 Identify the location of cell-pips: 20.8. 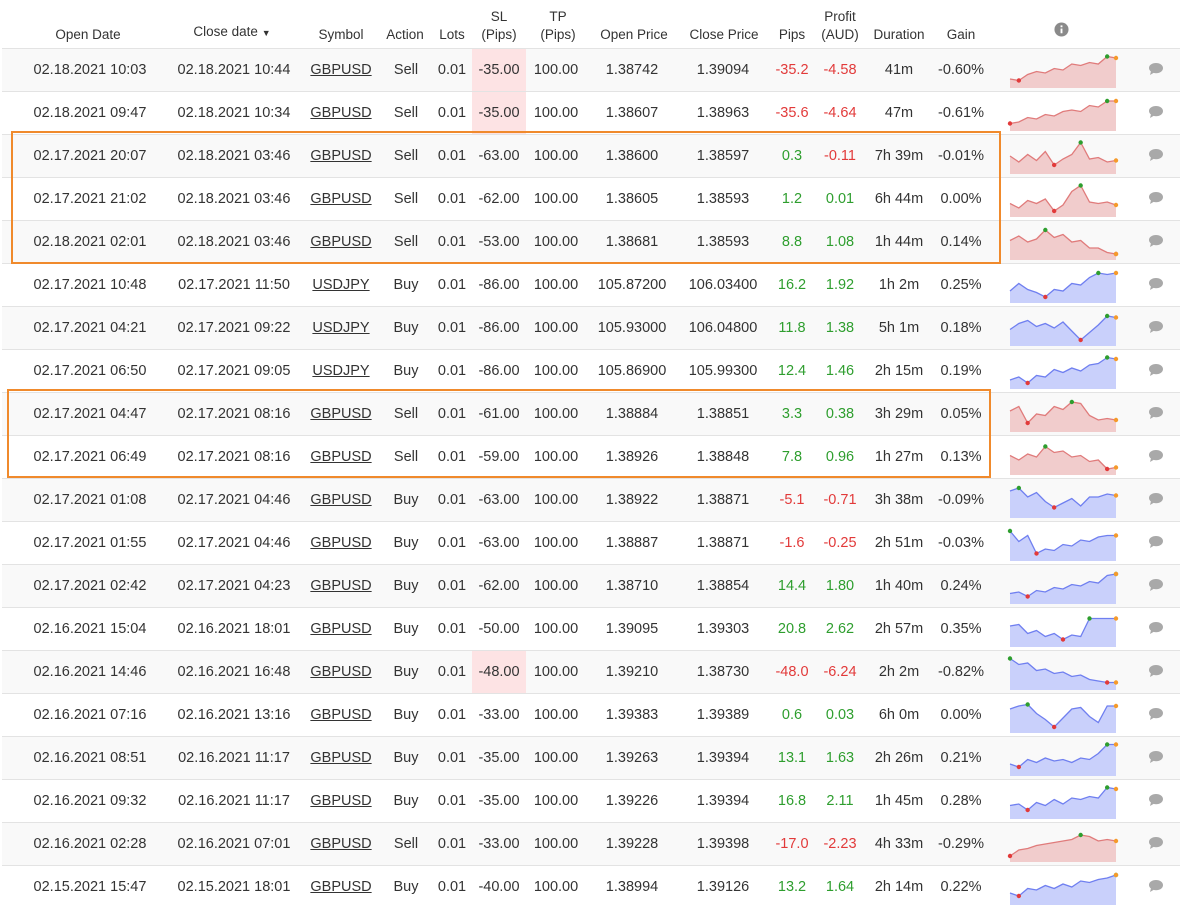
(792, 629).